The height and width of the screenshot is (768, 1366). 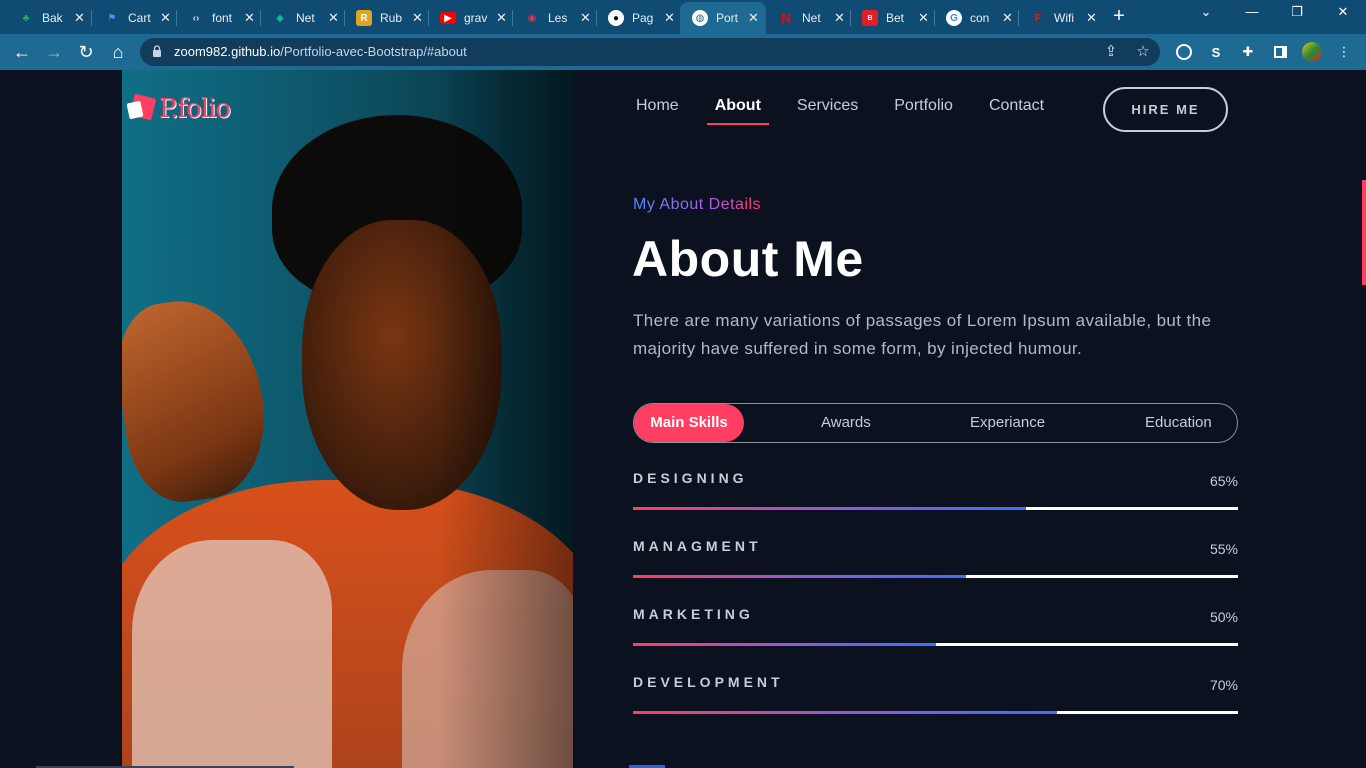 What do you see at coordinates (616, 18) in the screenshot?
I see `github-icon: ●` at bounding box center [616, 18].